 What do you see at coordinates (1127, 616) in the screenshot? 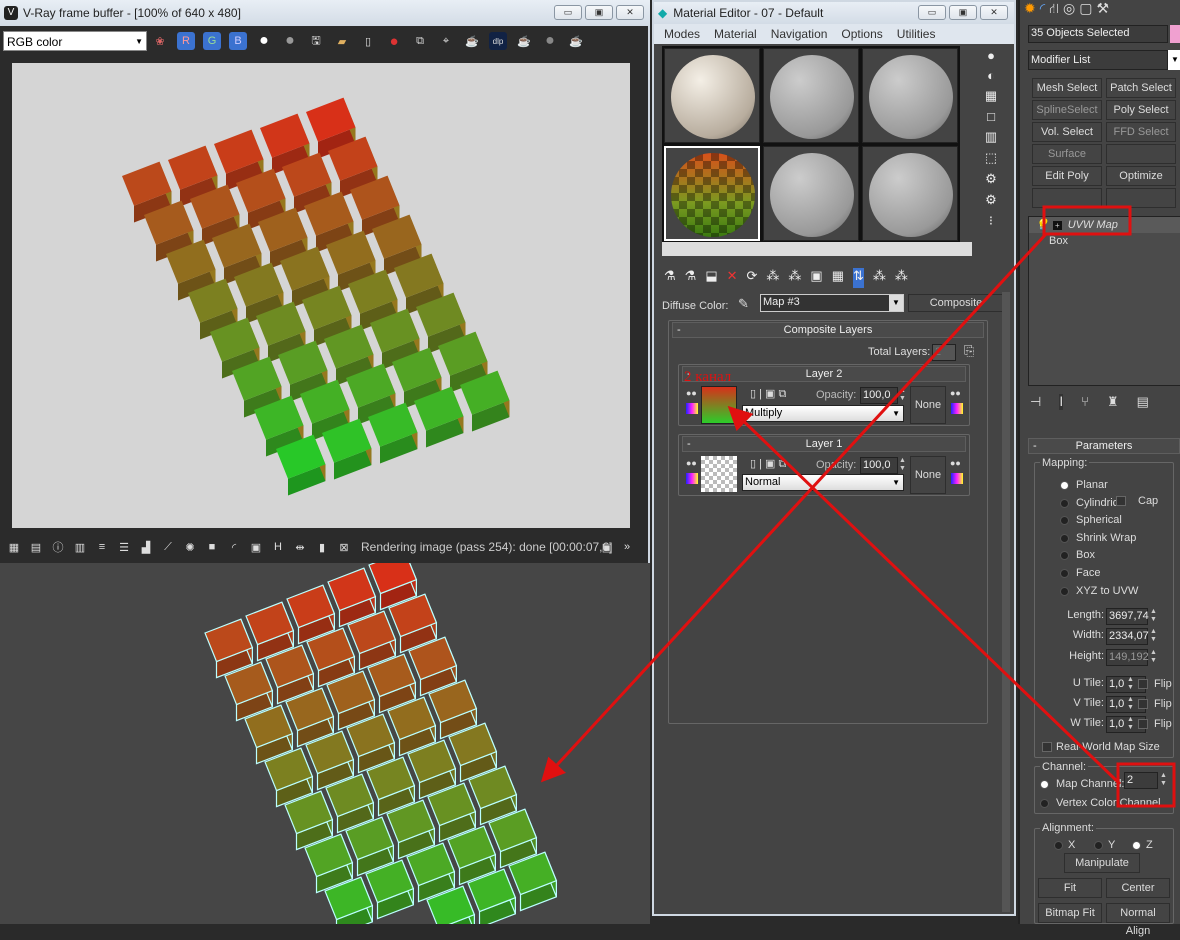
I see `length-field: 3697,74` at bounding box center [1127, 616].